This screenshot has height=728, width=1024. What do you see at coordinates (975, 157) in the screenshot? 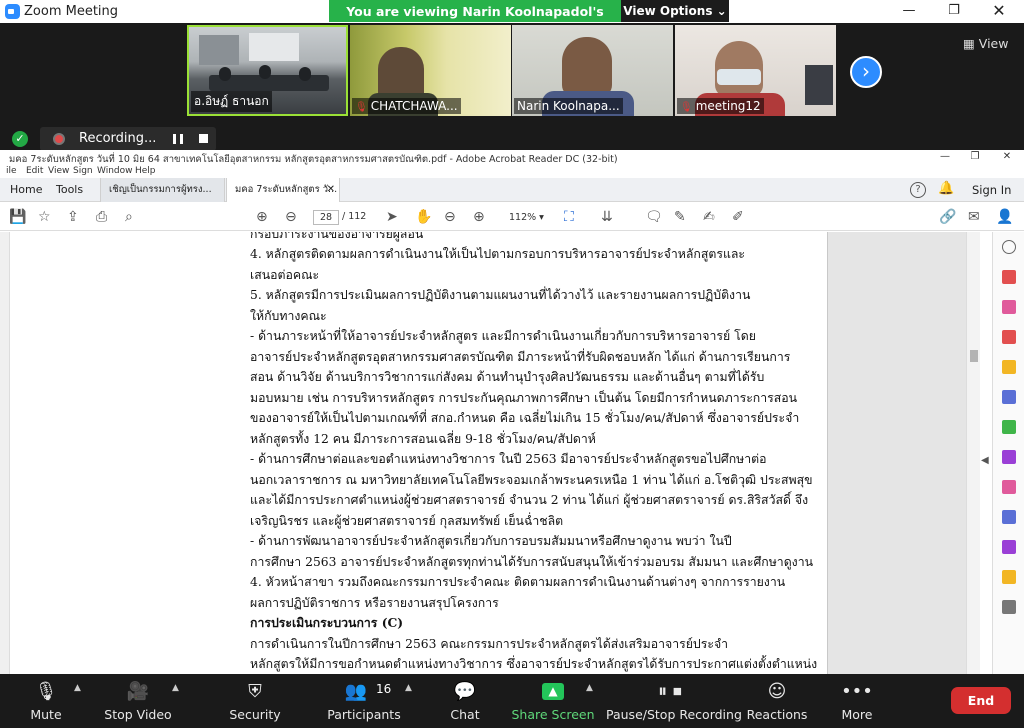
I see `acrobat-maximize-icon: ❐` at bounding box center [975, 157].